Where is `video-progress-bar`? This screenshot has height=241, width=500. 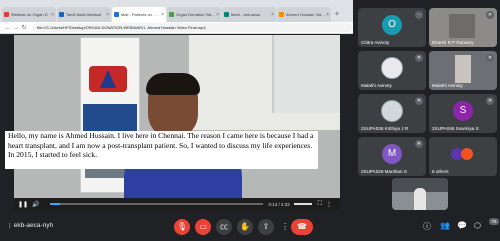
video-progress-bar is located at coordinates (156, 204).